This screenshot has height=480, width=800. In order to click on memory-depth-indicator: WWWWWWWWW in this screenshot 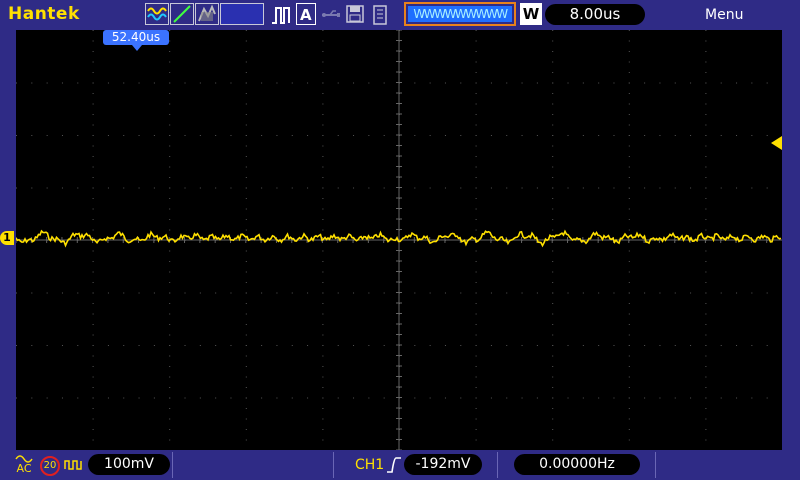, I will do `click(460, 14)`.